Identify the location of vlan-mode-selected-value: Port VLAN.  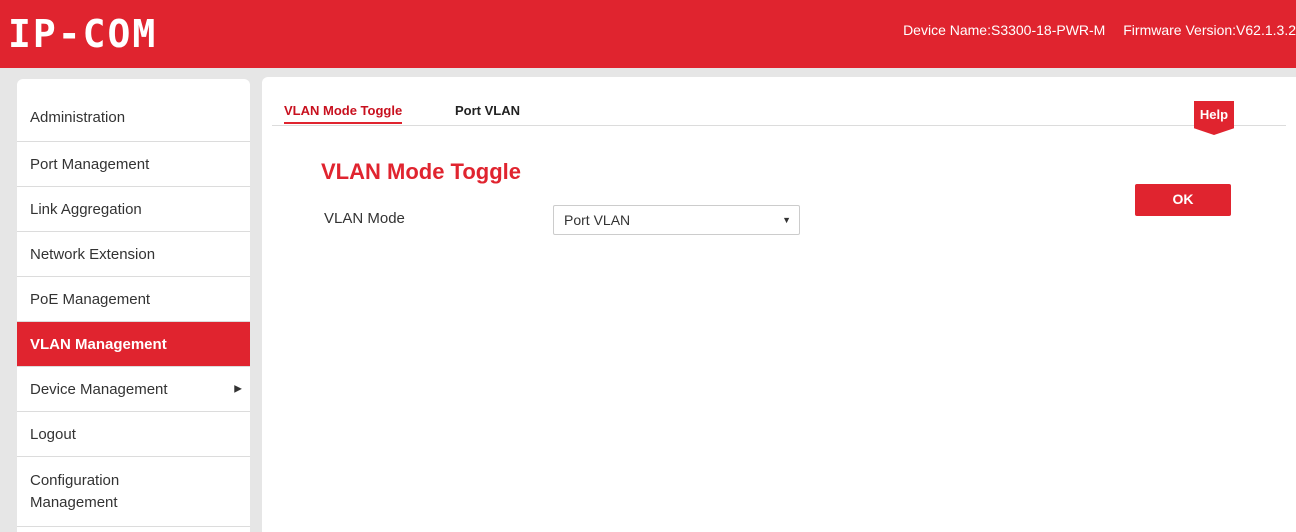
(597, 220).